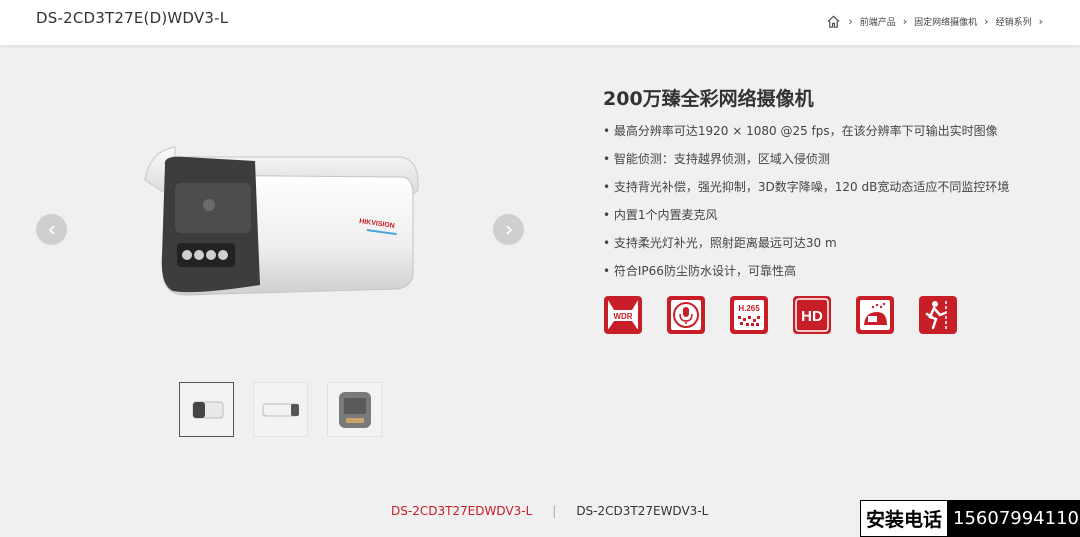 The height and width of the screenshot is (537, 1080). I want to click on hd-icon: HD, so click(812, 315).